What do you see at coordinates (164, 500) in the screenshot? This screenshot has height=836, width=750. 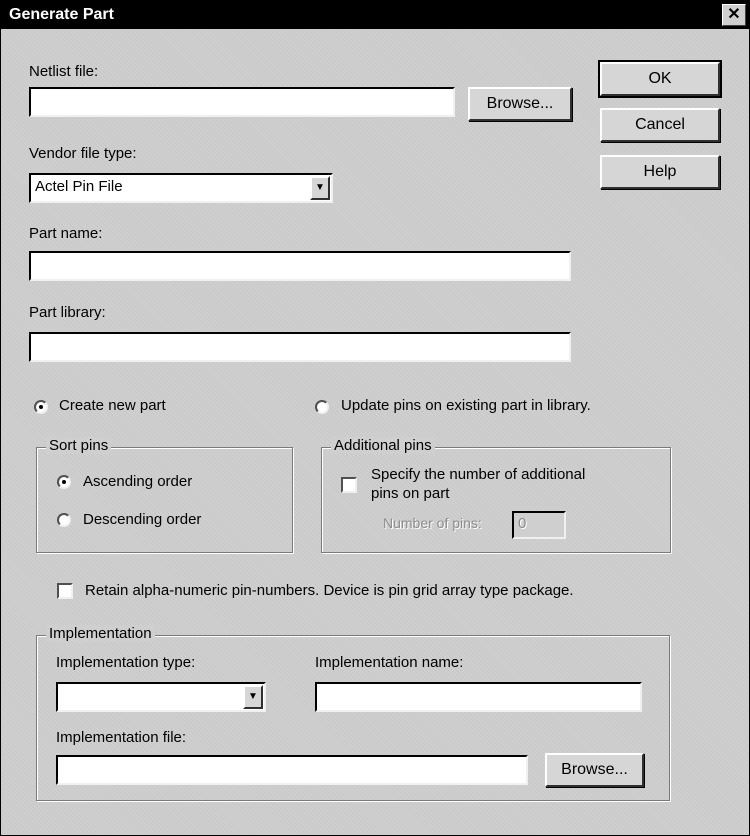 I see `sort-pins-group` at bounding box center [164, 500].